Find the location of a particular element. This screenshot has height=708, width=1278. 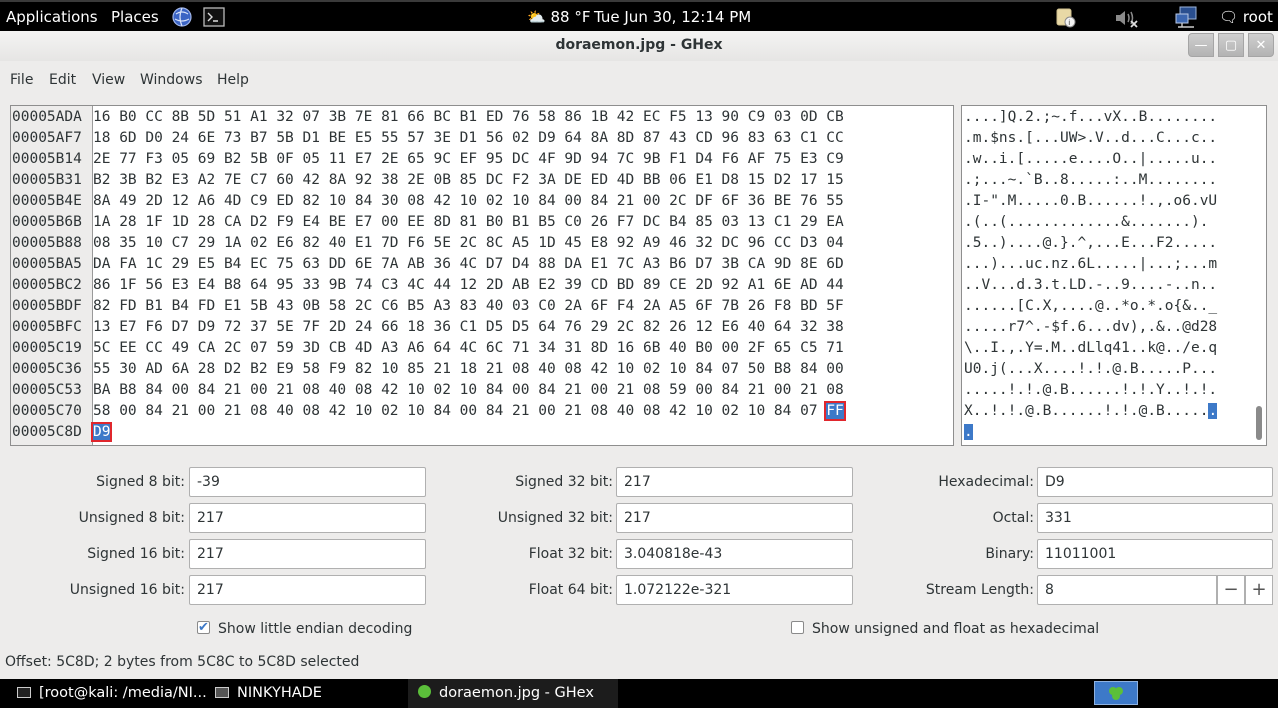

ascii-text: ..V...d.3.t.LD.-..9....-..n.. is located at coordinates (1091, 285).